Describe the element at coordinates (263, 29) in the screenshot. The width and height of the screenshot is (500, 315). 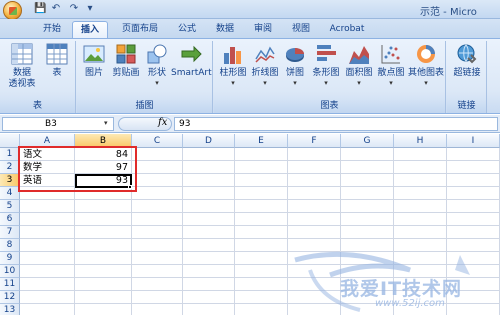
I see `tab-review: 审阅` at that location.